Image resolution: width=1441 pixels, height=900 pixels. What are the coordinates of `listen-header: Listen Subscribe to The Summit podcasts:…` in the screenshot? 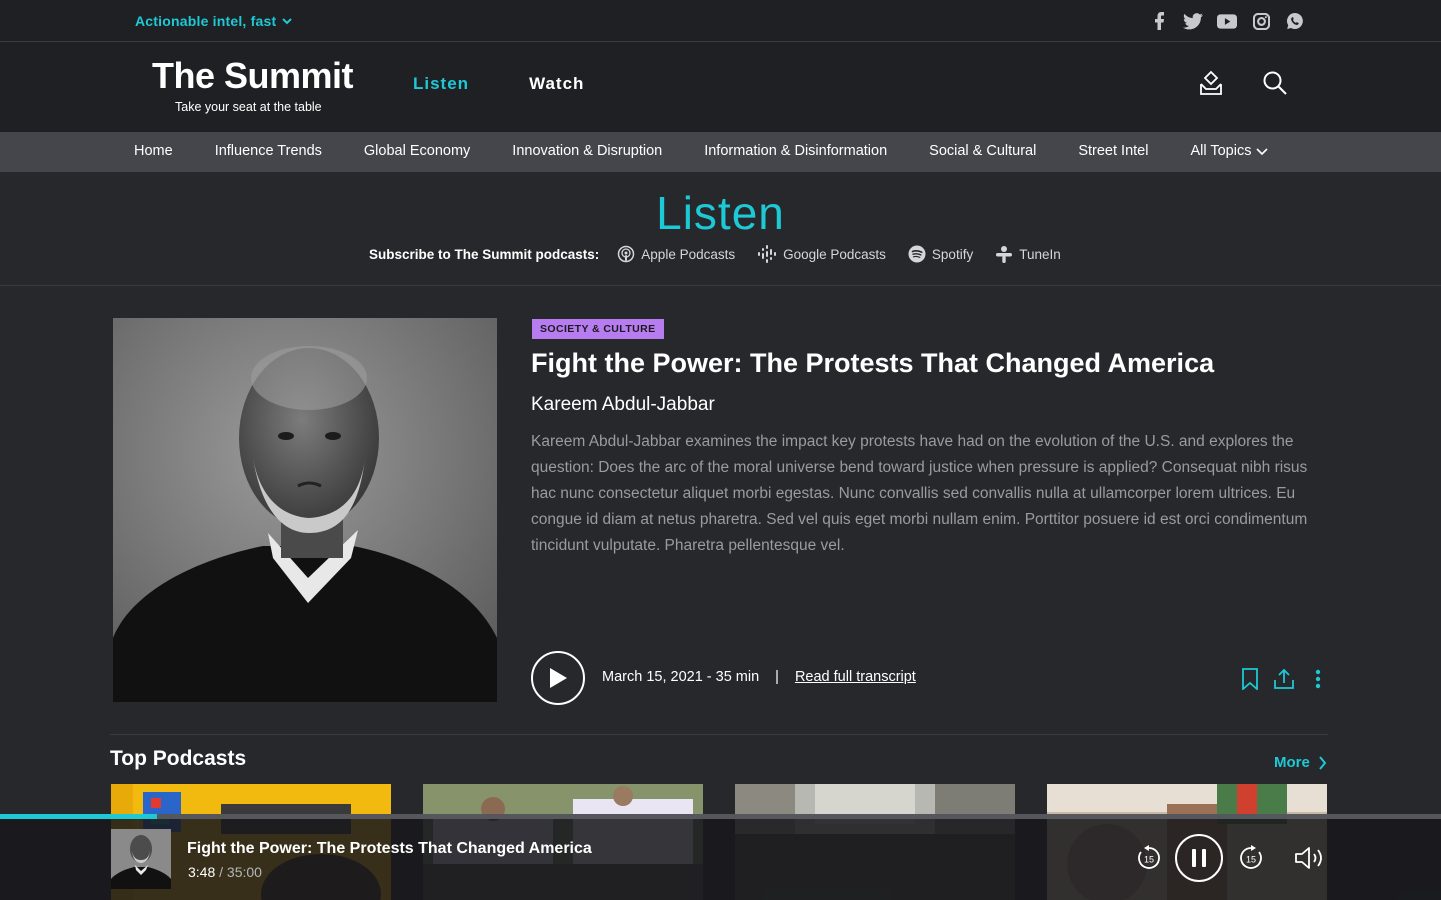 It's located at (720, 229).